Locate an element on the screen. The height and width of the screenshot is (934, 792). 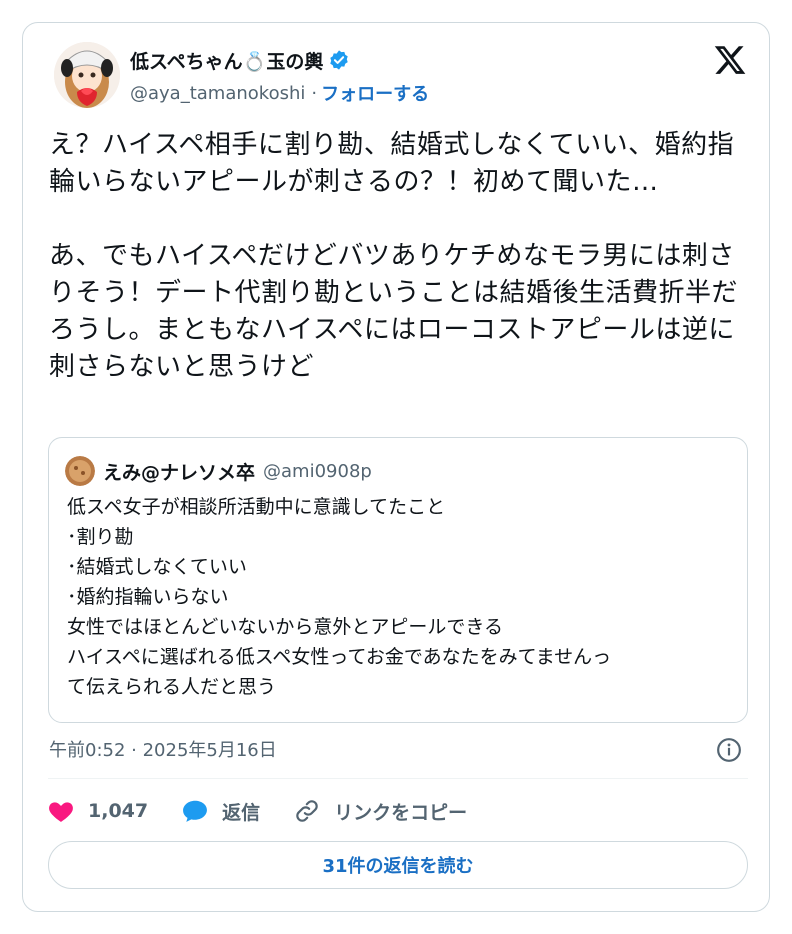
tweet-timestamp: 午前0:52 · 2025年5月16日 is located at coordinates (163, 749).